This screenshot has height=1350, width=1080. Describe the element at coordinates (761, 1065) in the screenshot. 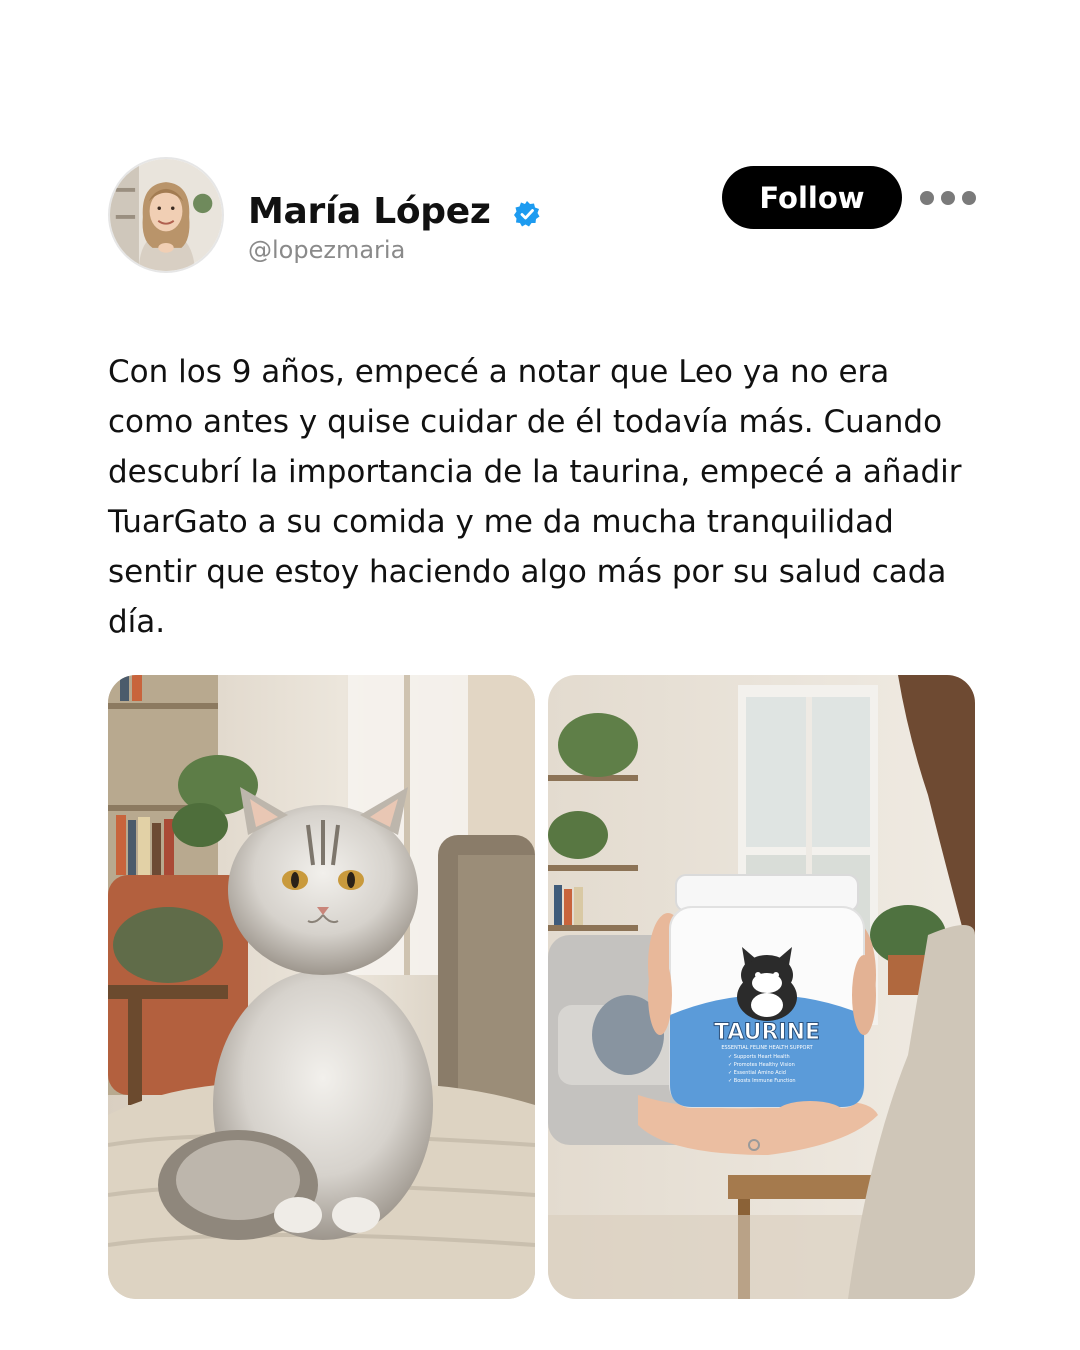

I see `product-bullet: ✓ Promotes Healthy Vision` at that location.